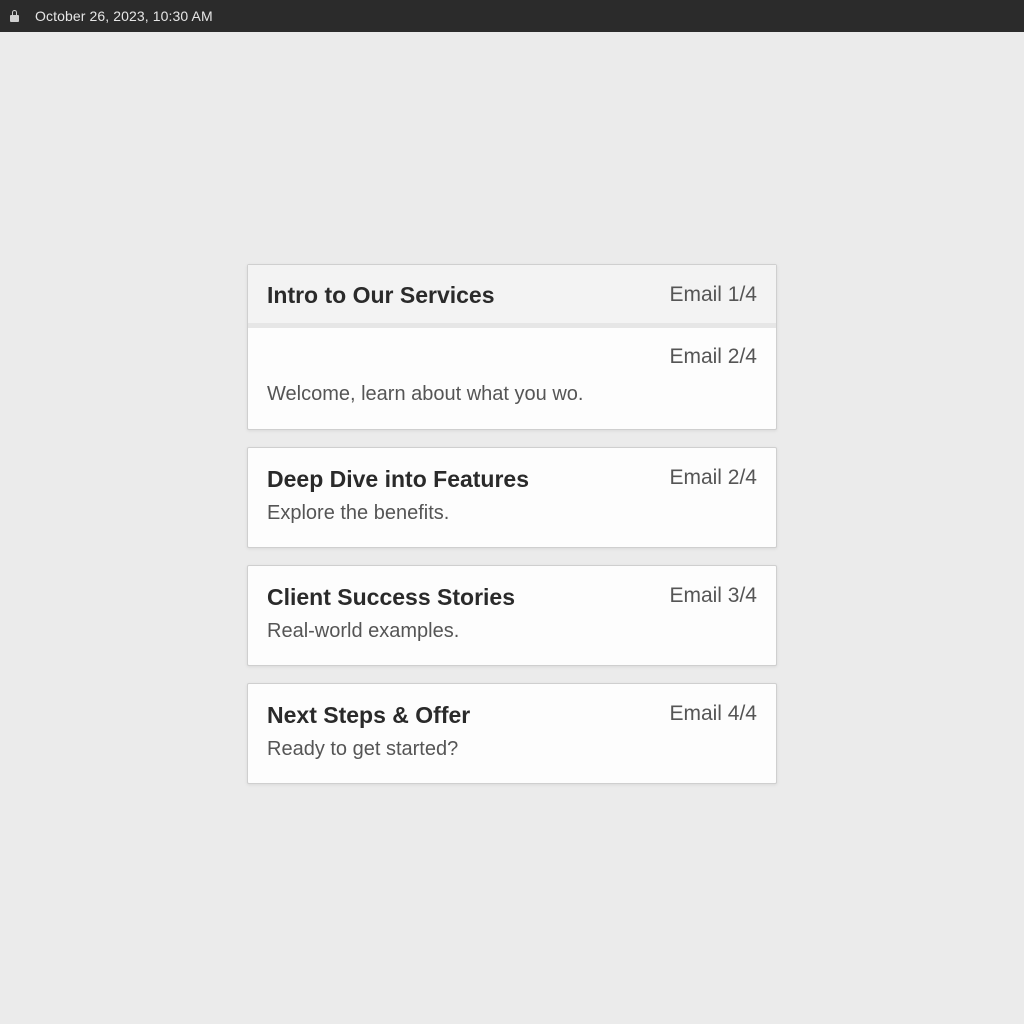 This screenshot has width=1024, height=1024. I want to click on email-title: Client Success Stories, so click(391, 597).